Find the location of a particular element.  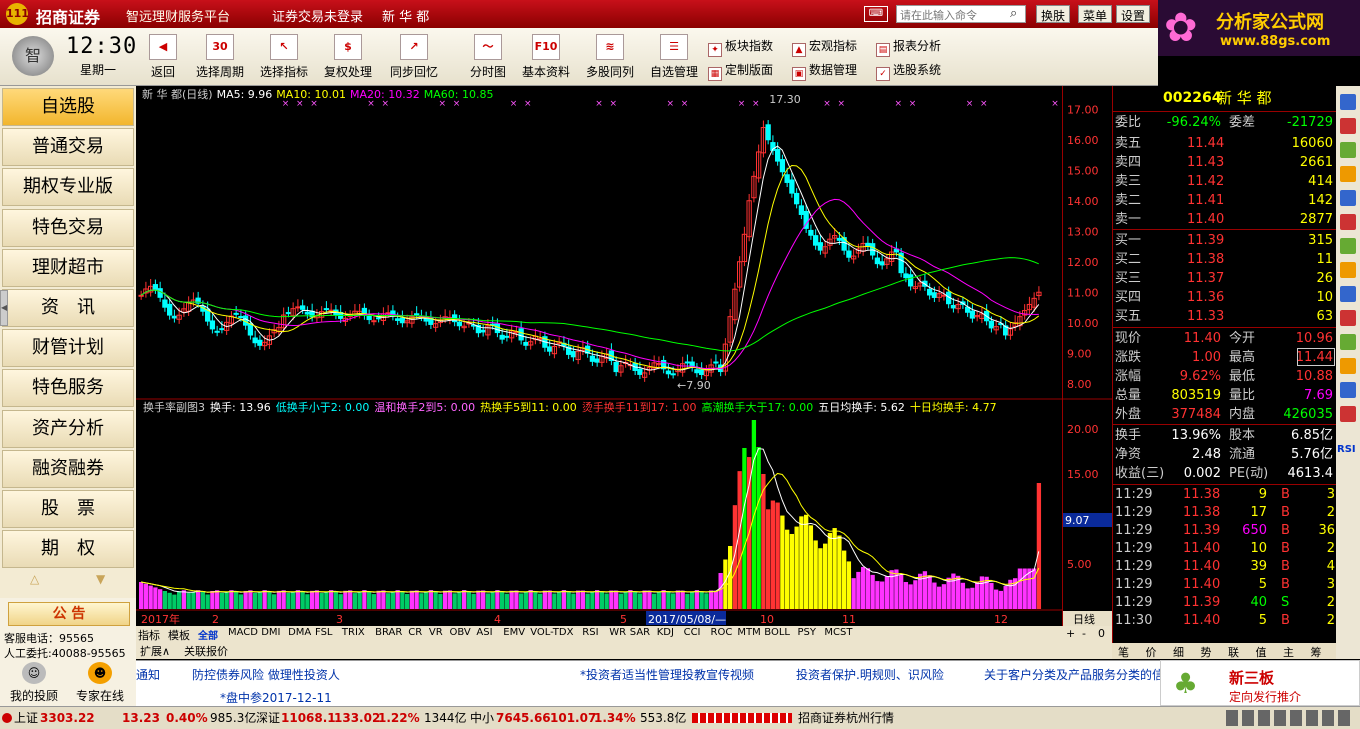

zoom-in-button: + is located at coordinates (1070, 633).